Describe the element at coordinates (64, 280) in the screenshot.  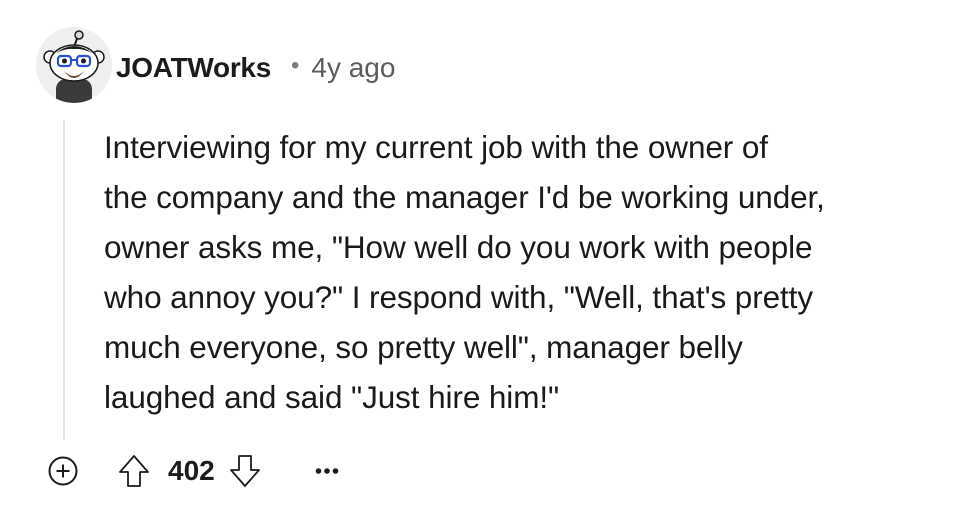
I see `thread-line` at that location.